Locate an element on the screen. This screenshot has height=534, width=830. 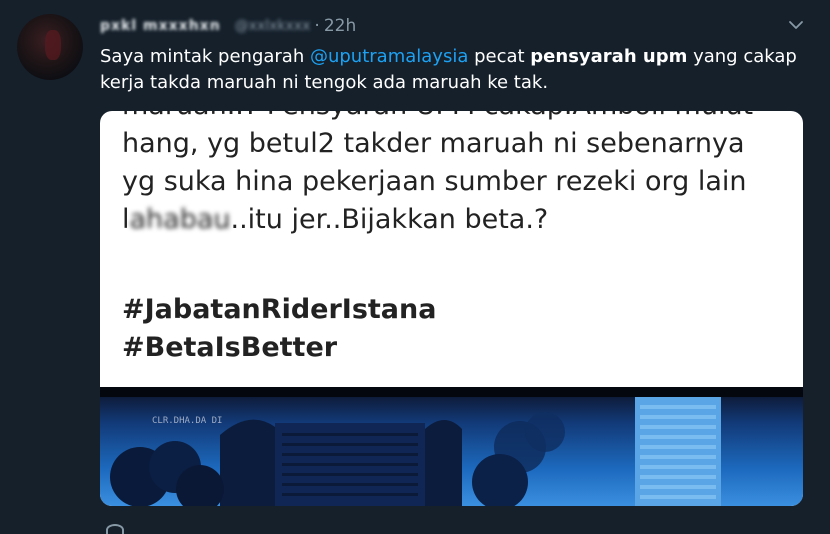
photo-caption: CLR.DHA.DA DI is located at coordinates (187, 421).